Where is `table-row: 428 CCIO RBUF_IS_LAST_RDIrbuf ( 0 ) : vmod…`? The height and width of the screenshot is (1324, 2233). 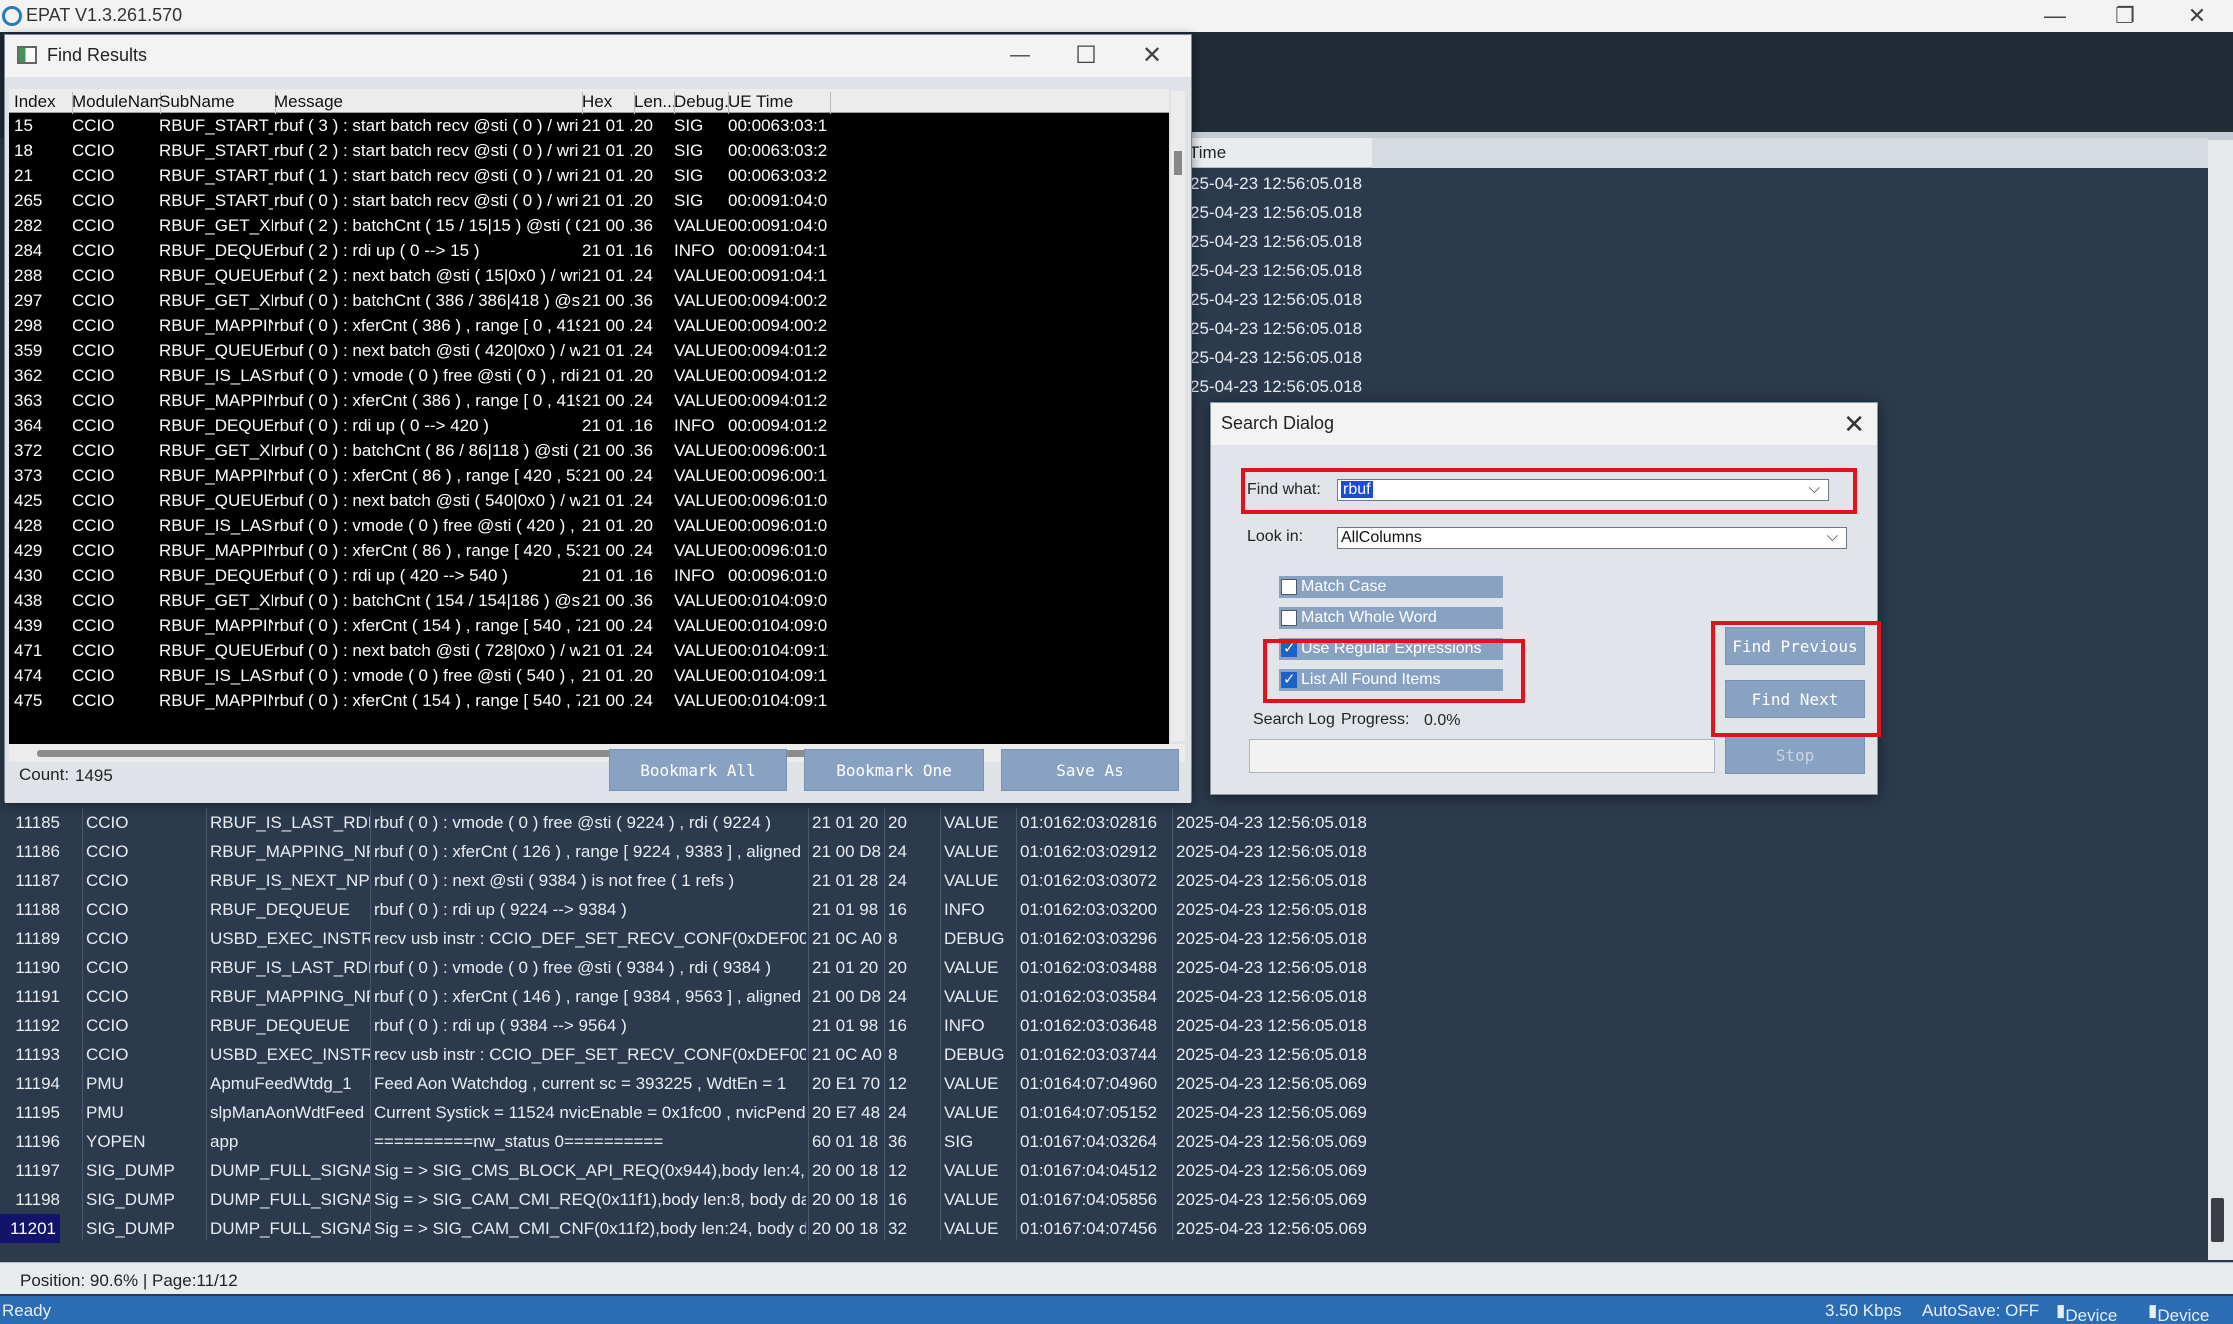 table-row: 428 CCIO RBUF_IS_LAST_RDIrbuf ( 0 ) : vmod… is located at coordinates (589, 526).